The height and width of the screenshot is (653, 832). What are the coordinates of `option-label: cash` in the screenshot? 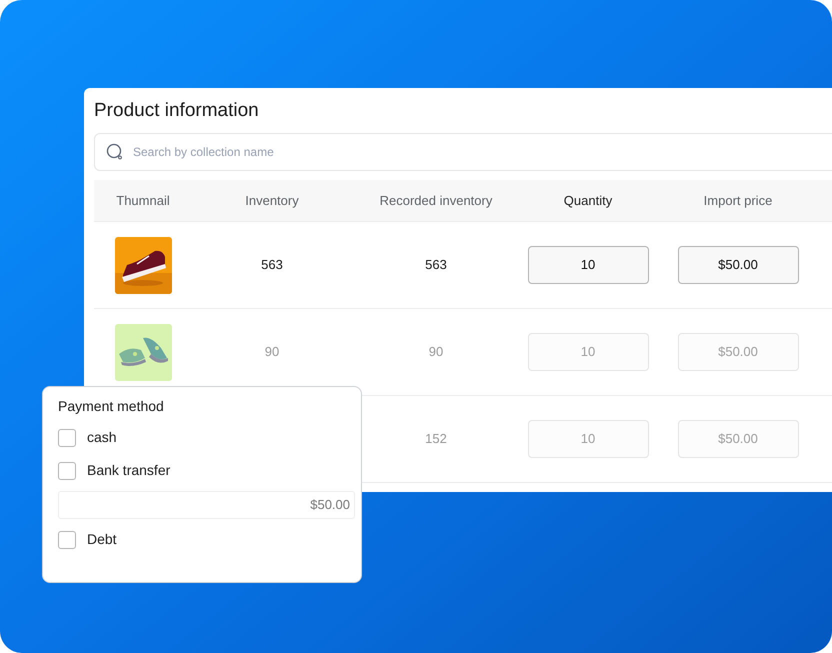 It's located at (102, 437).